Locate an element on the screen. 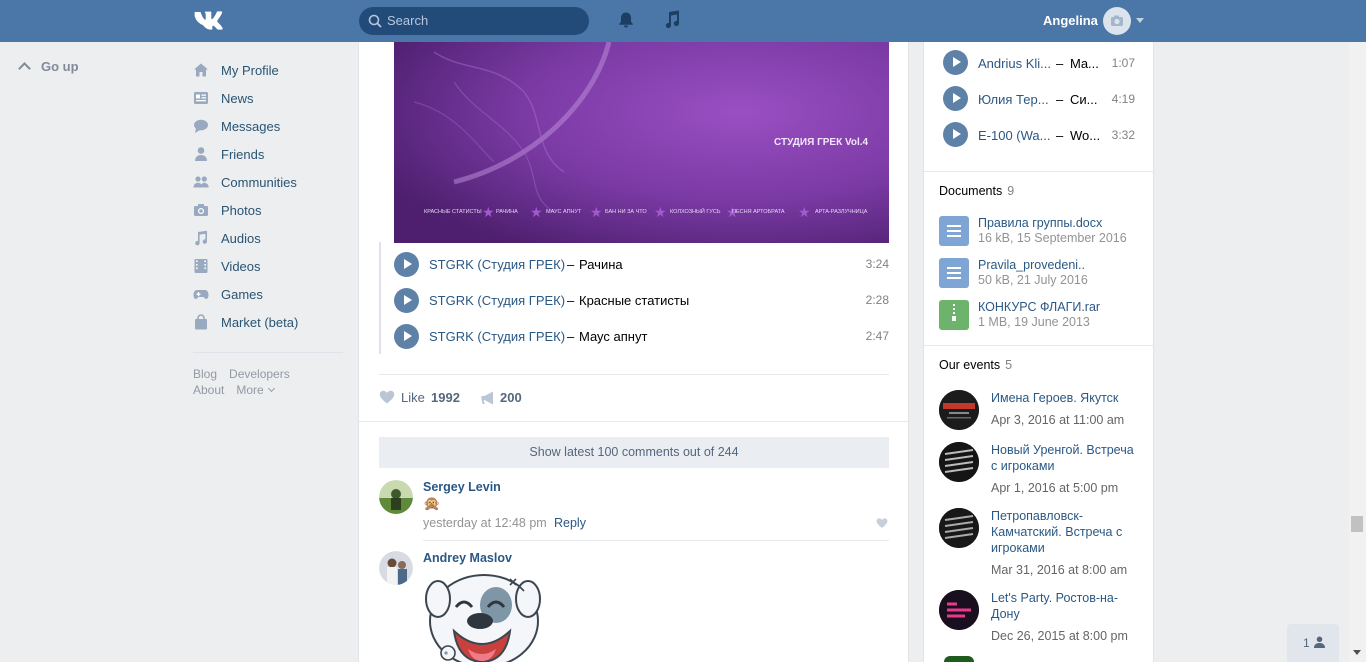  audio-track-row: Юлия Тер... – Си... 4:19 is located at coordinates (1039, 99).